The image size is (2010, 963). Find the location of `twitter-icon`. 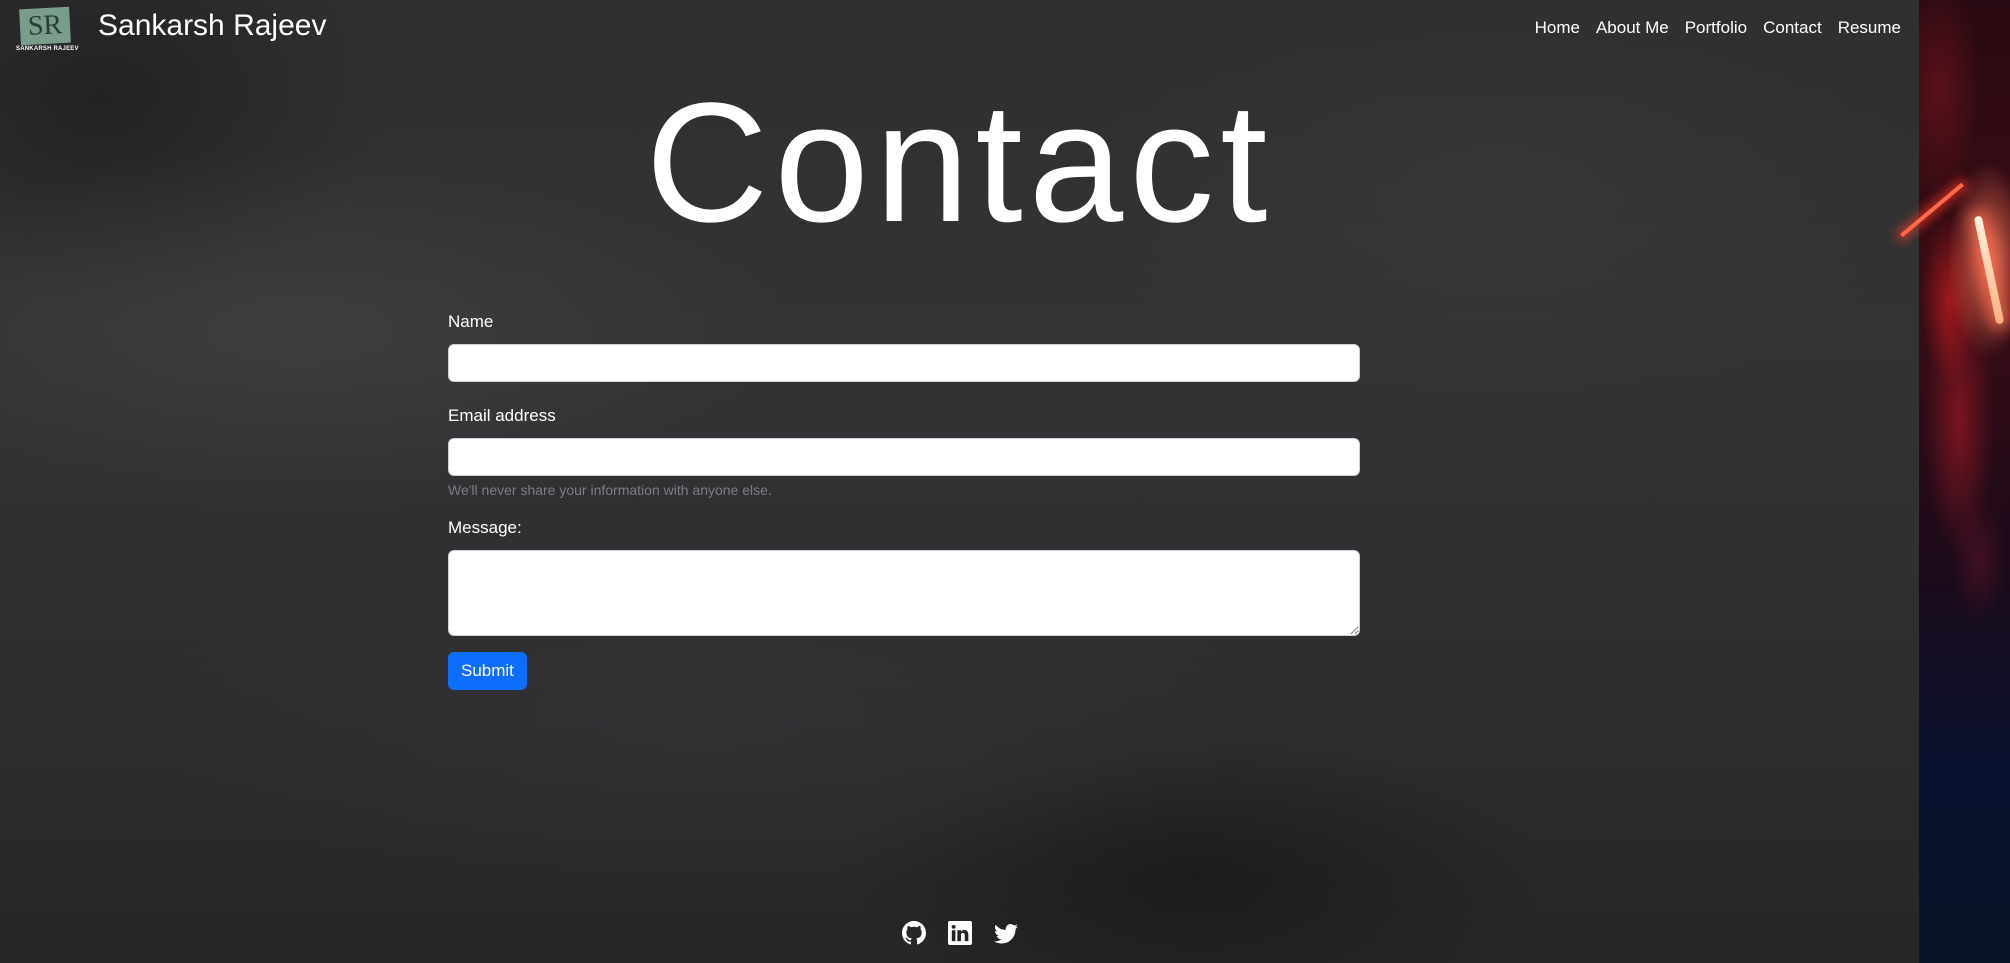

twitter-icon is located at coordinates (1005, 933).